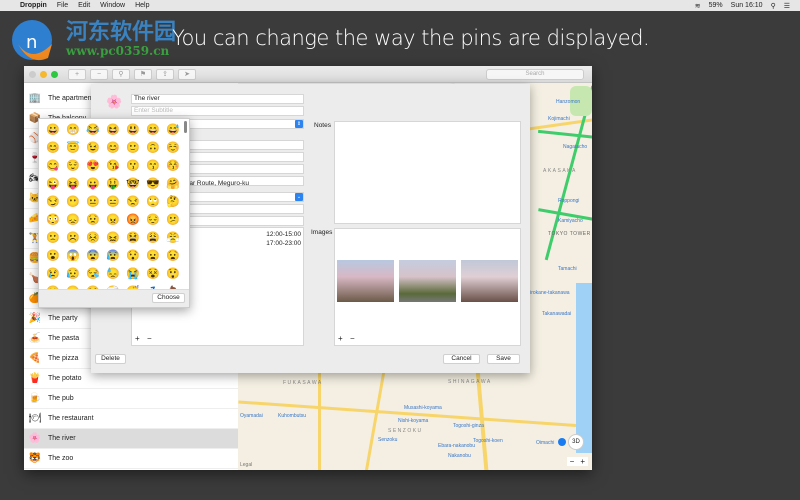 Image resolution: width=800 pixels, height=500 pixels. Describe the element at coordinates (153, 256) in the screenshot. I see `emoji-option: 😦` at that location.